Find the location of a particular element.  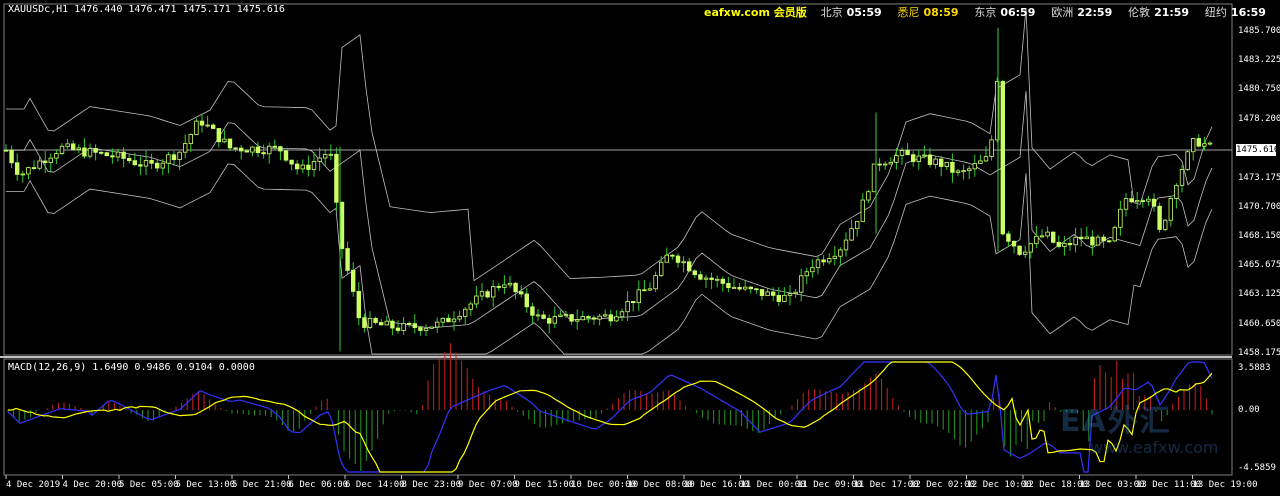

price-tick-label: 1483.225 is located at coordinates (1259, 60).